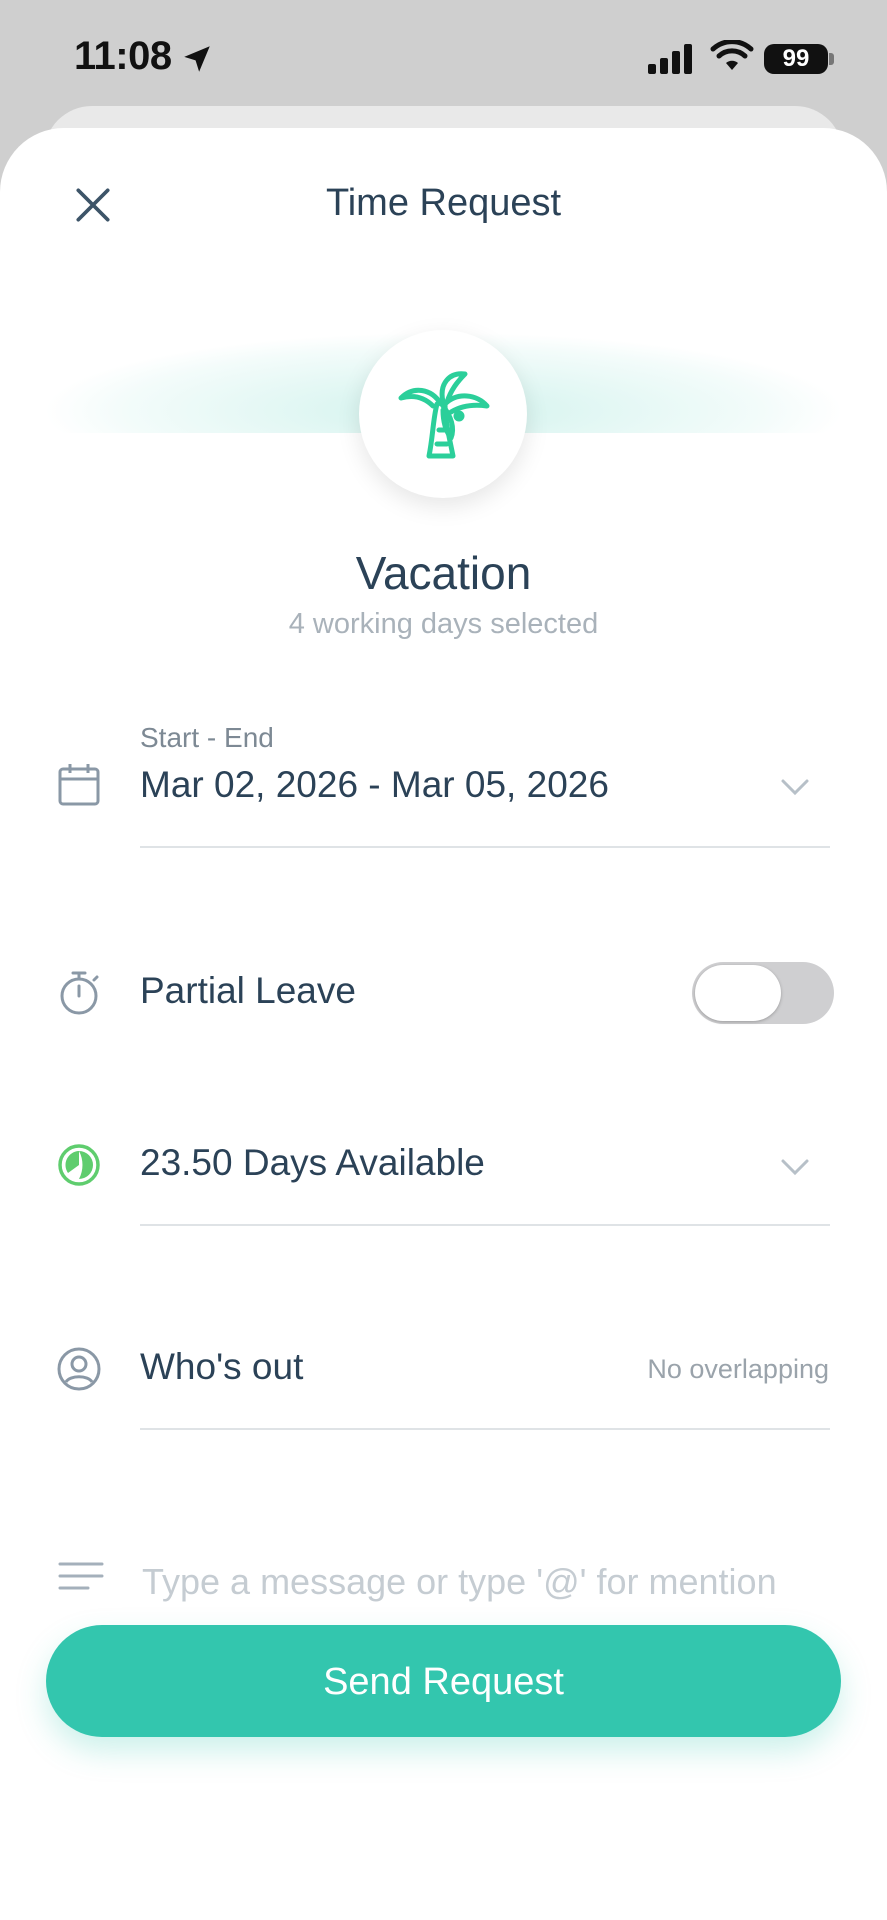 The height and width of the screenshot is (1920, 887). Describe the element at coordinates (248, 990) in the screenshot. I see `partial-leave-label: Partial Leave` at that location.